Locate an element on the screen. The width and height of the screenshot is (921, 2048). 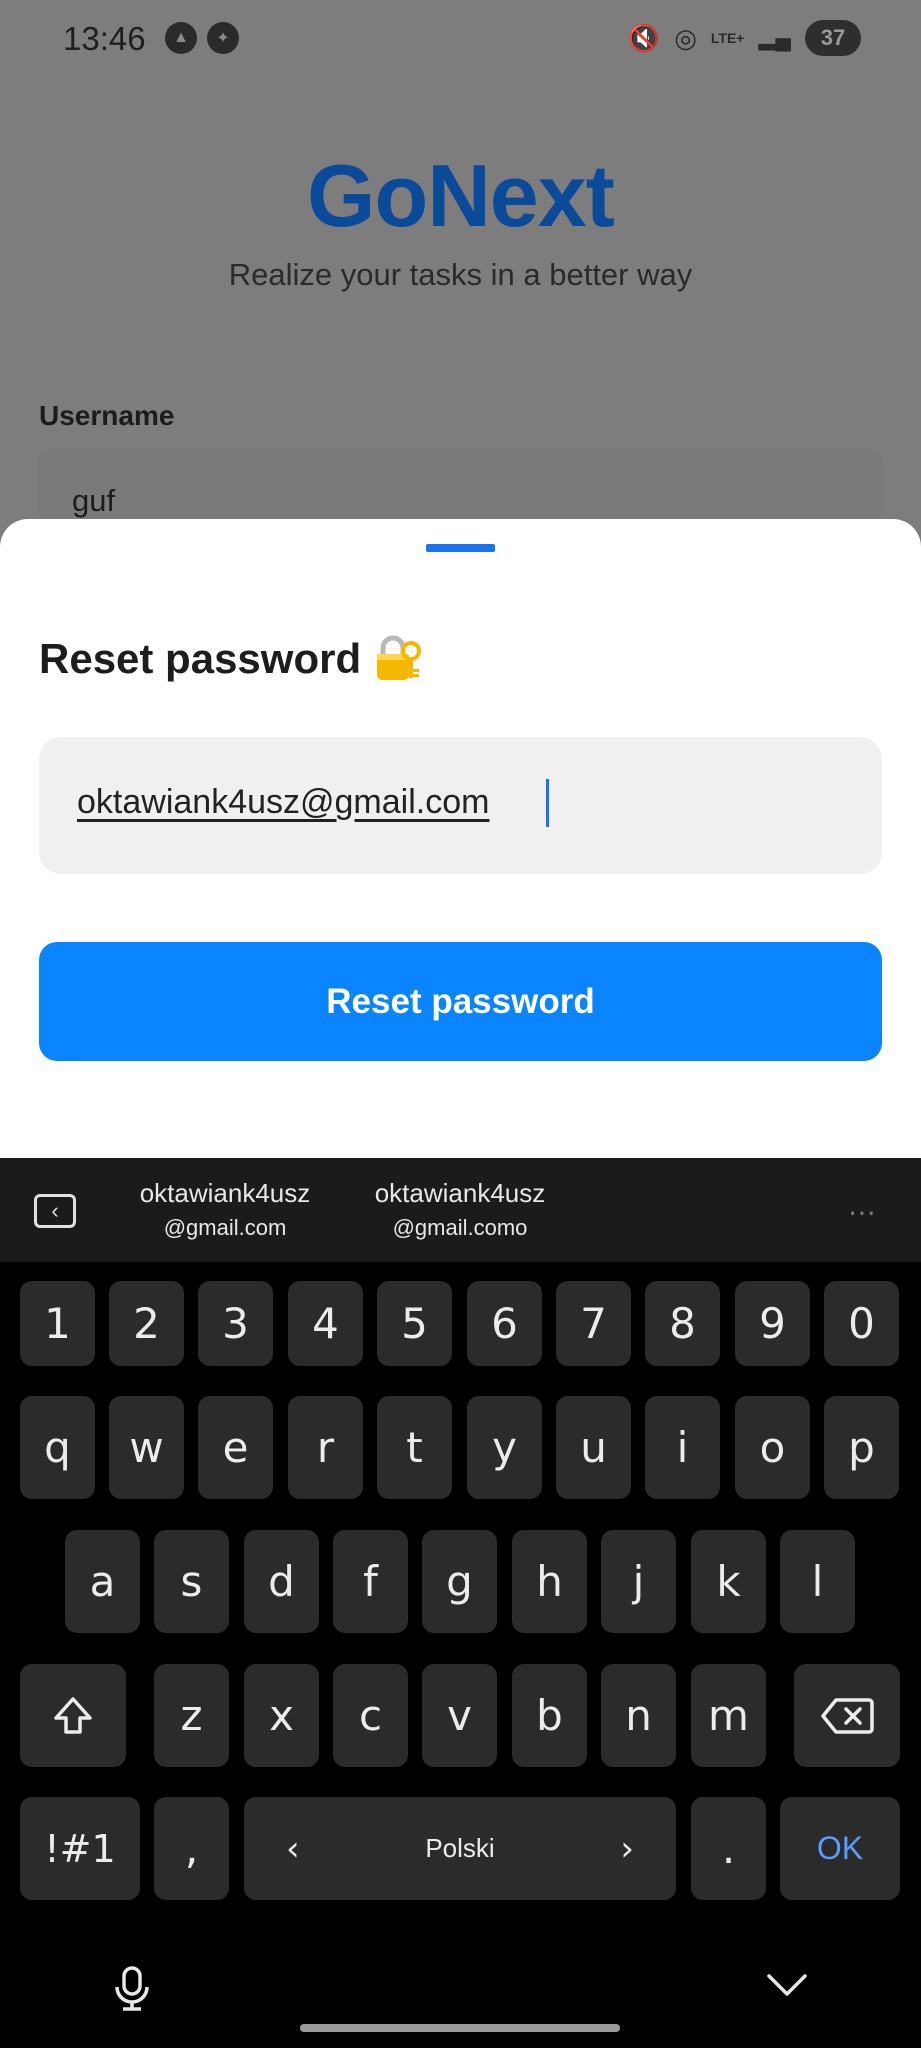
key-0: 0 is located at coordinates (861, 1323).